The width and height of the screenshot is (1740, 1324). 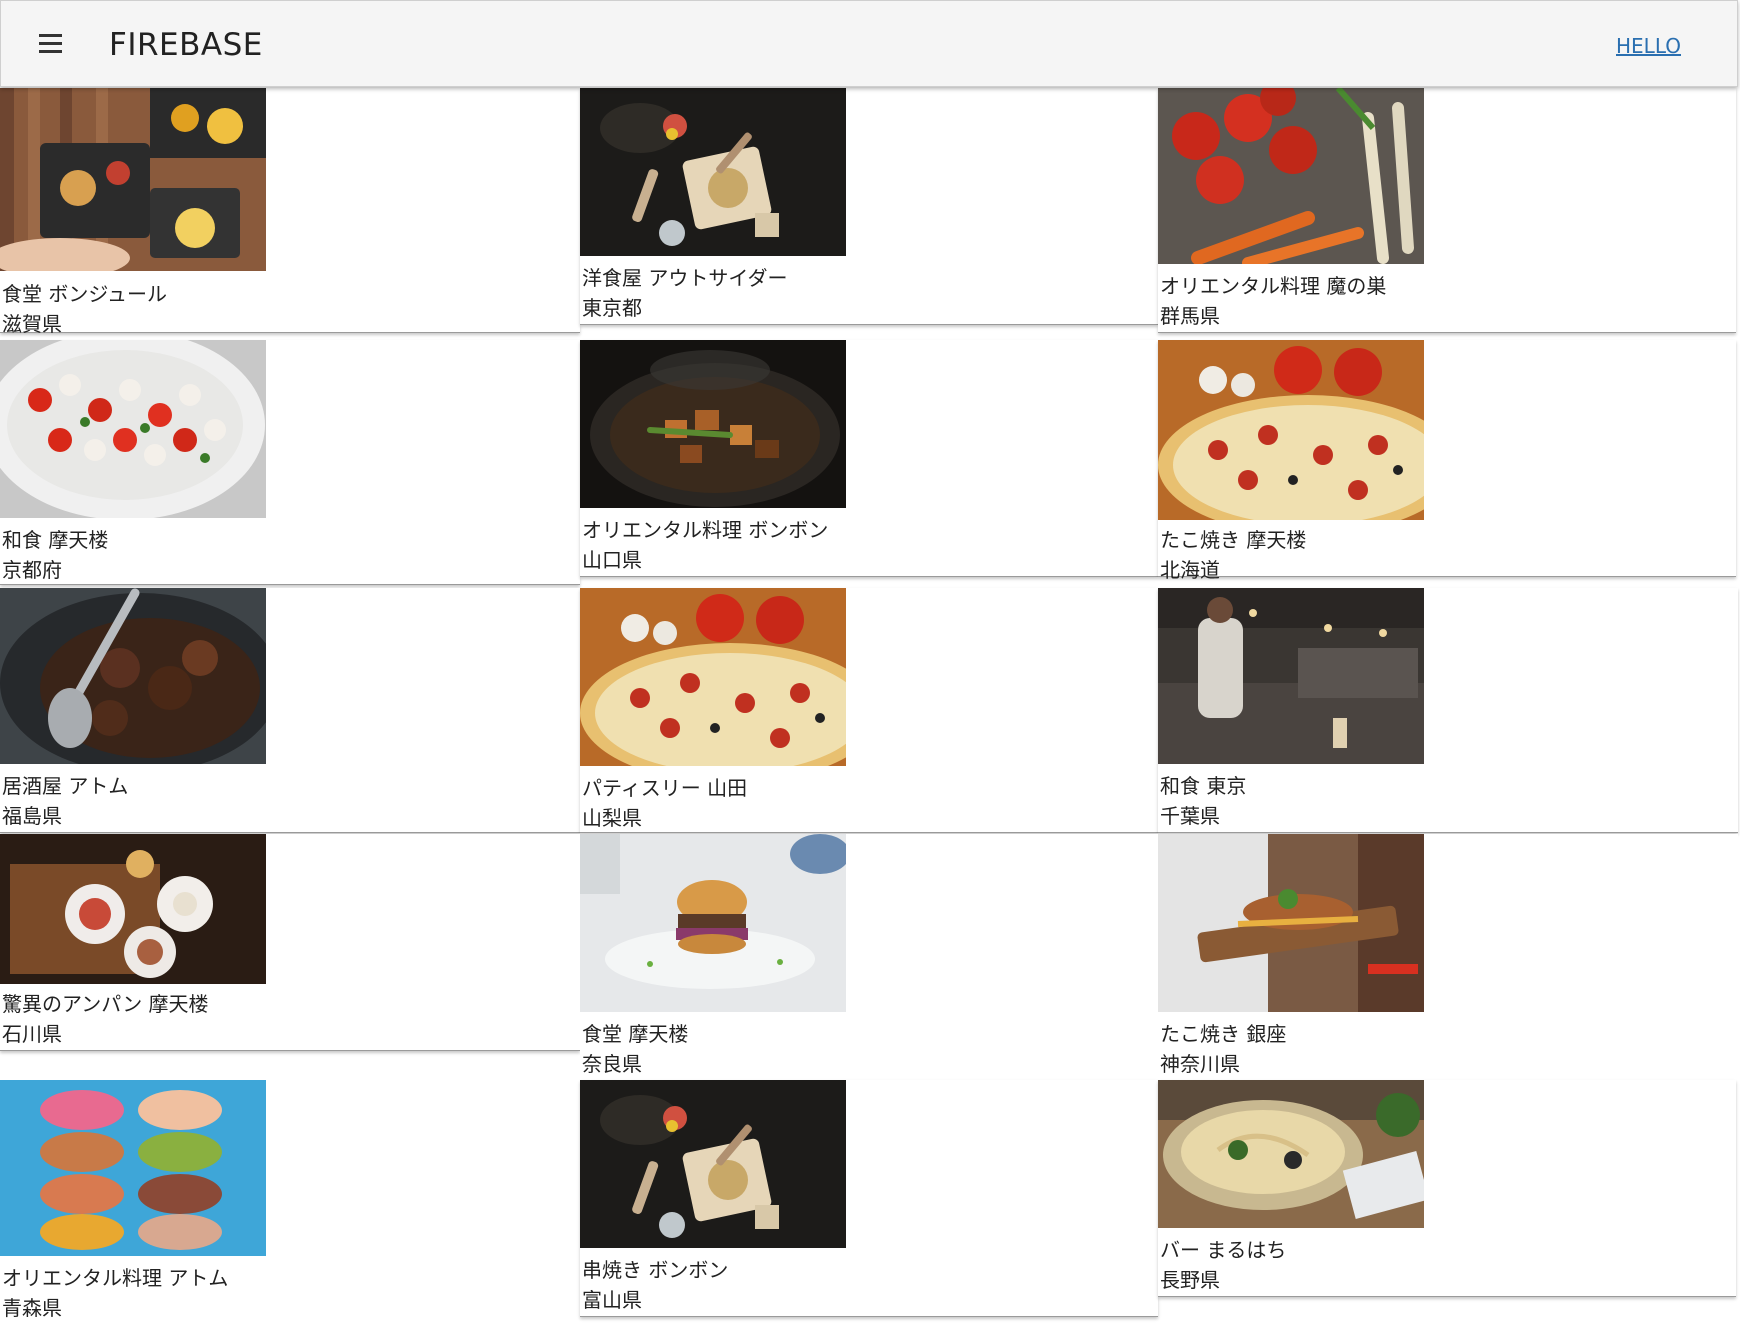 What do you see at coordinates (869, 1198) in the screenshot?
I see `restaurant-card: 串焼き ボンボン 富山県` at bounding box center [869, 1198].